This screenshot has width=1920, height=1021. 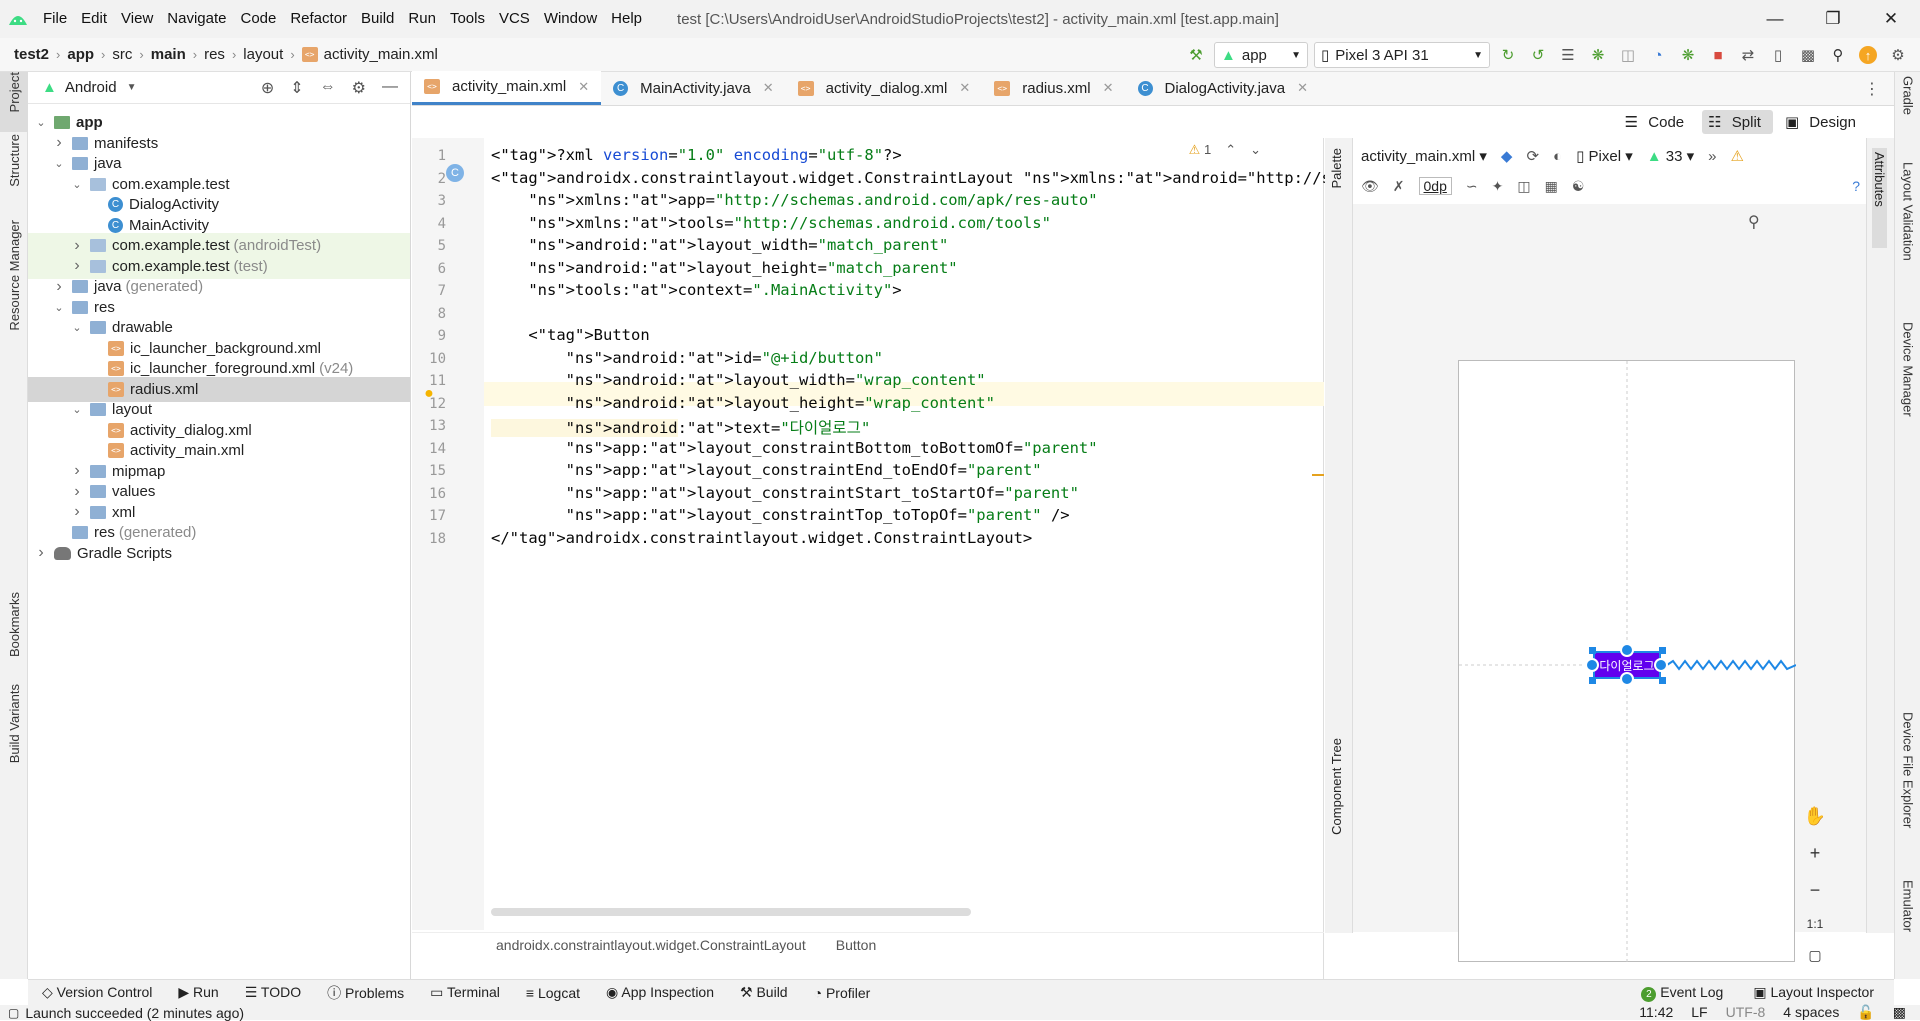 What do you see at coordinates (696, 290) in the screenshot?
I see `code-line: "ns">tools:"at">context=".MainActivity">` at bounding box center [696, 290].